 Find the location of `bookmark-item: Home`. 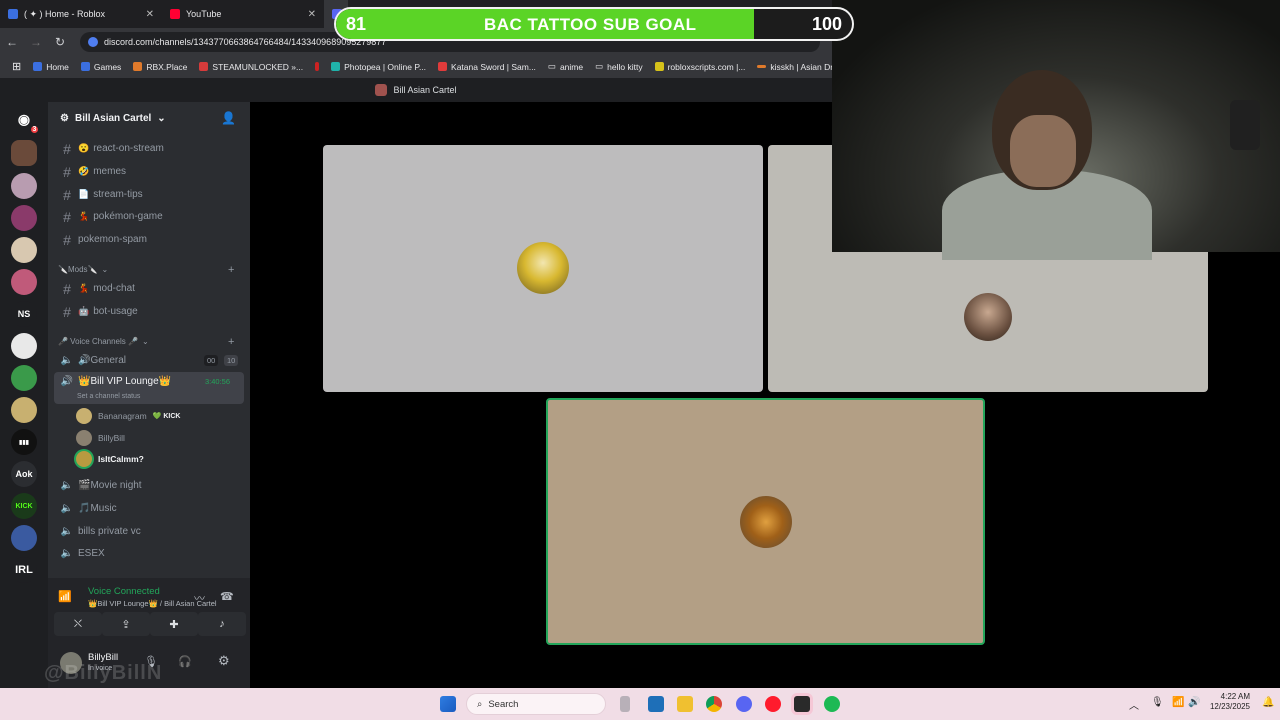

bookmark-item: Home is located at coordinates (51, 67).